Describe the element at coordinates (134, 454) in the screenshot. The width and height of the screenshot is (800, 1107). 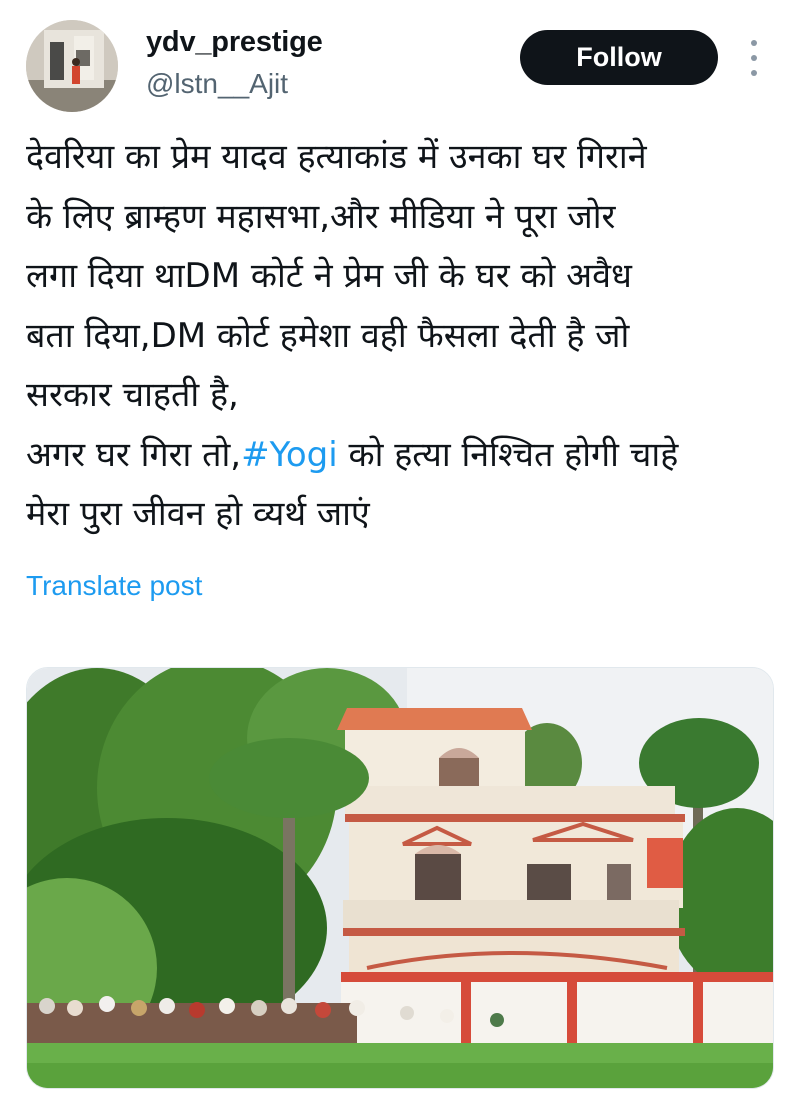
I see `post-line-segment: अगर घर गिरा तो,` at that location.